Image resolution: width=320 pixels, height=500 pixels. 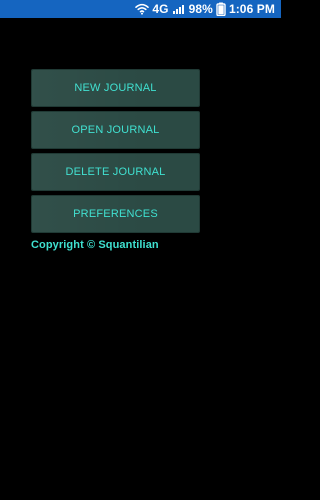 I want to click on status-bar: 4G 98% 1:06 PM, so click(x=140, y=9).